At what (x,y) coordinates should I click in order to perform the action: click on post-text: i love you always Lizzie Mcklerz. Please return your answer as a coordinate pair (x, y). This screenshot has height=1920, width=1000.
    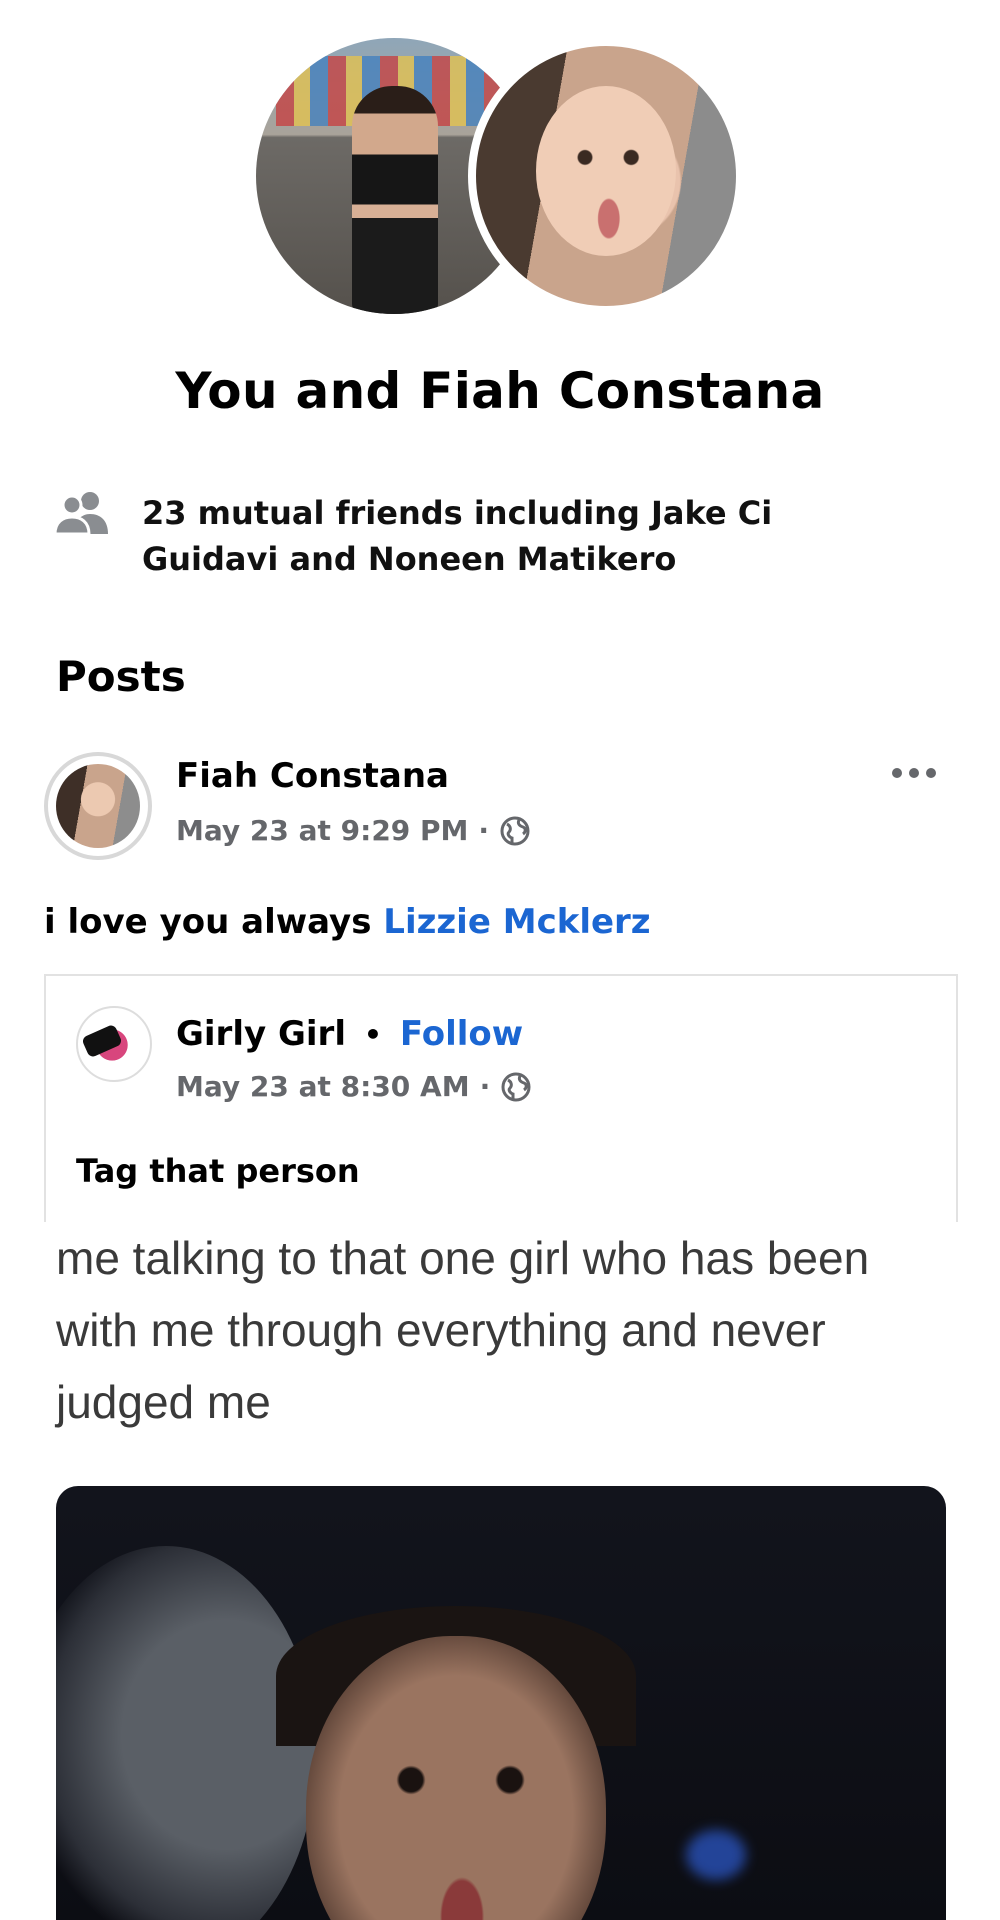
    Looking at the image, I should click on (347, 922).